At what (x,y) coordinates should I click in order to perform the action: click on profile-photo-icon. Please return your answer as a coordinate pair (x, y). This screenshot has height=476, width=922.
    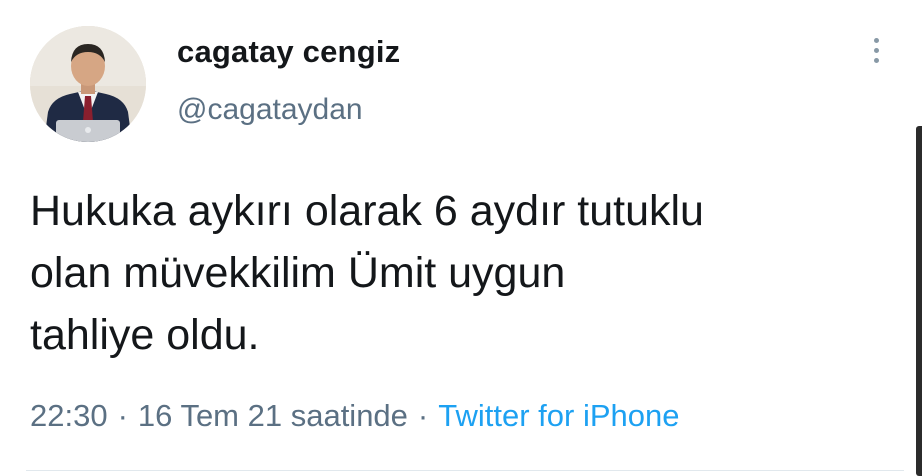
    Looking at the image, I should click on (88, 84).